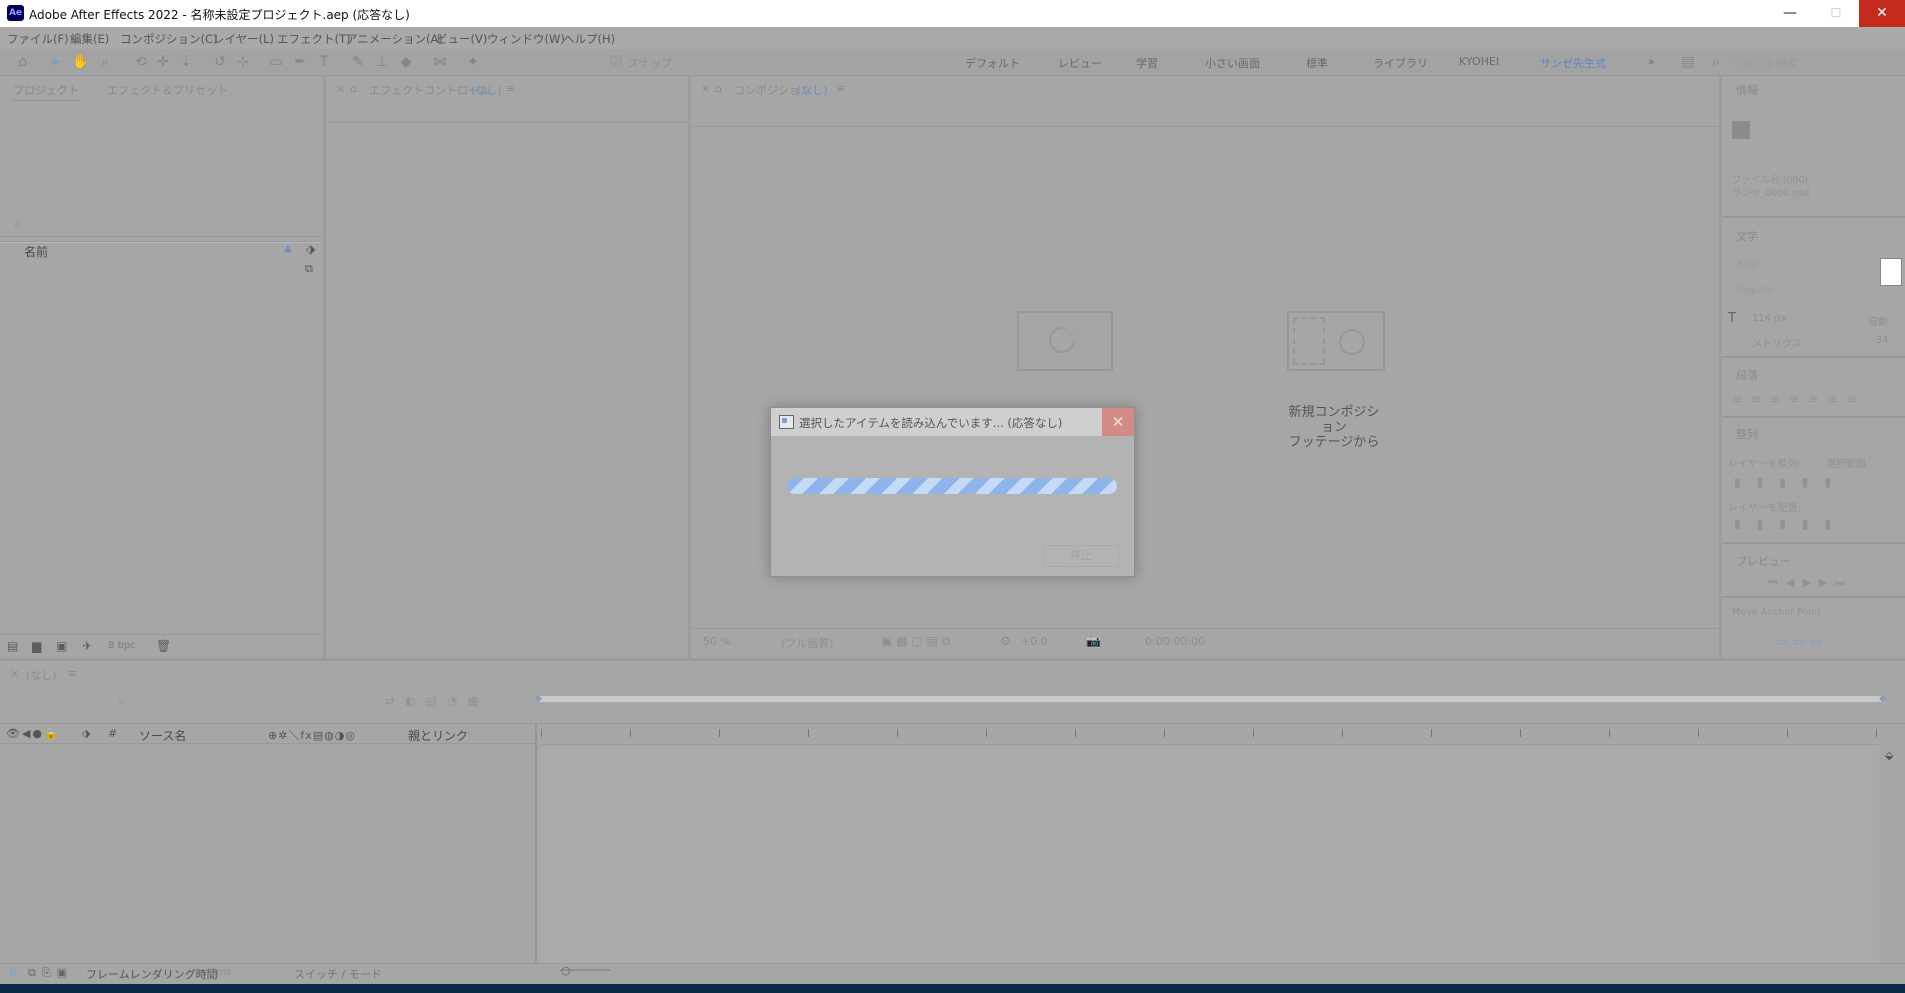 This screenshot has height=993, width=1905. I want to click on interpret-footage-icon: ▤, so click(12, 646).